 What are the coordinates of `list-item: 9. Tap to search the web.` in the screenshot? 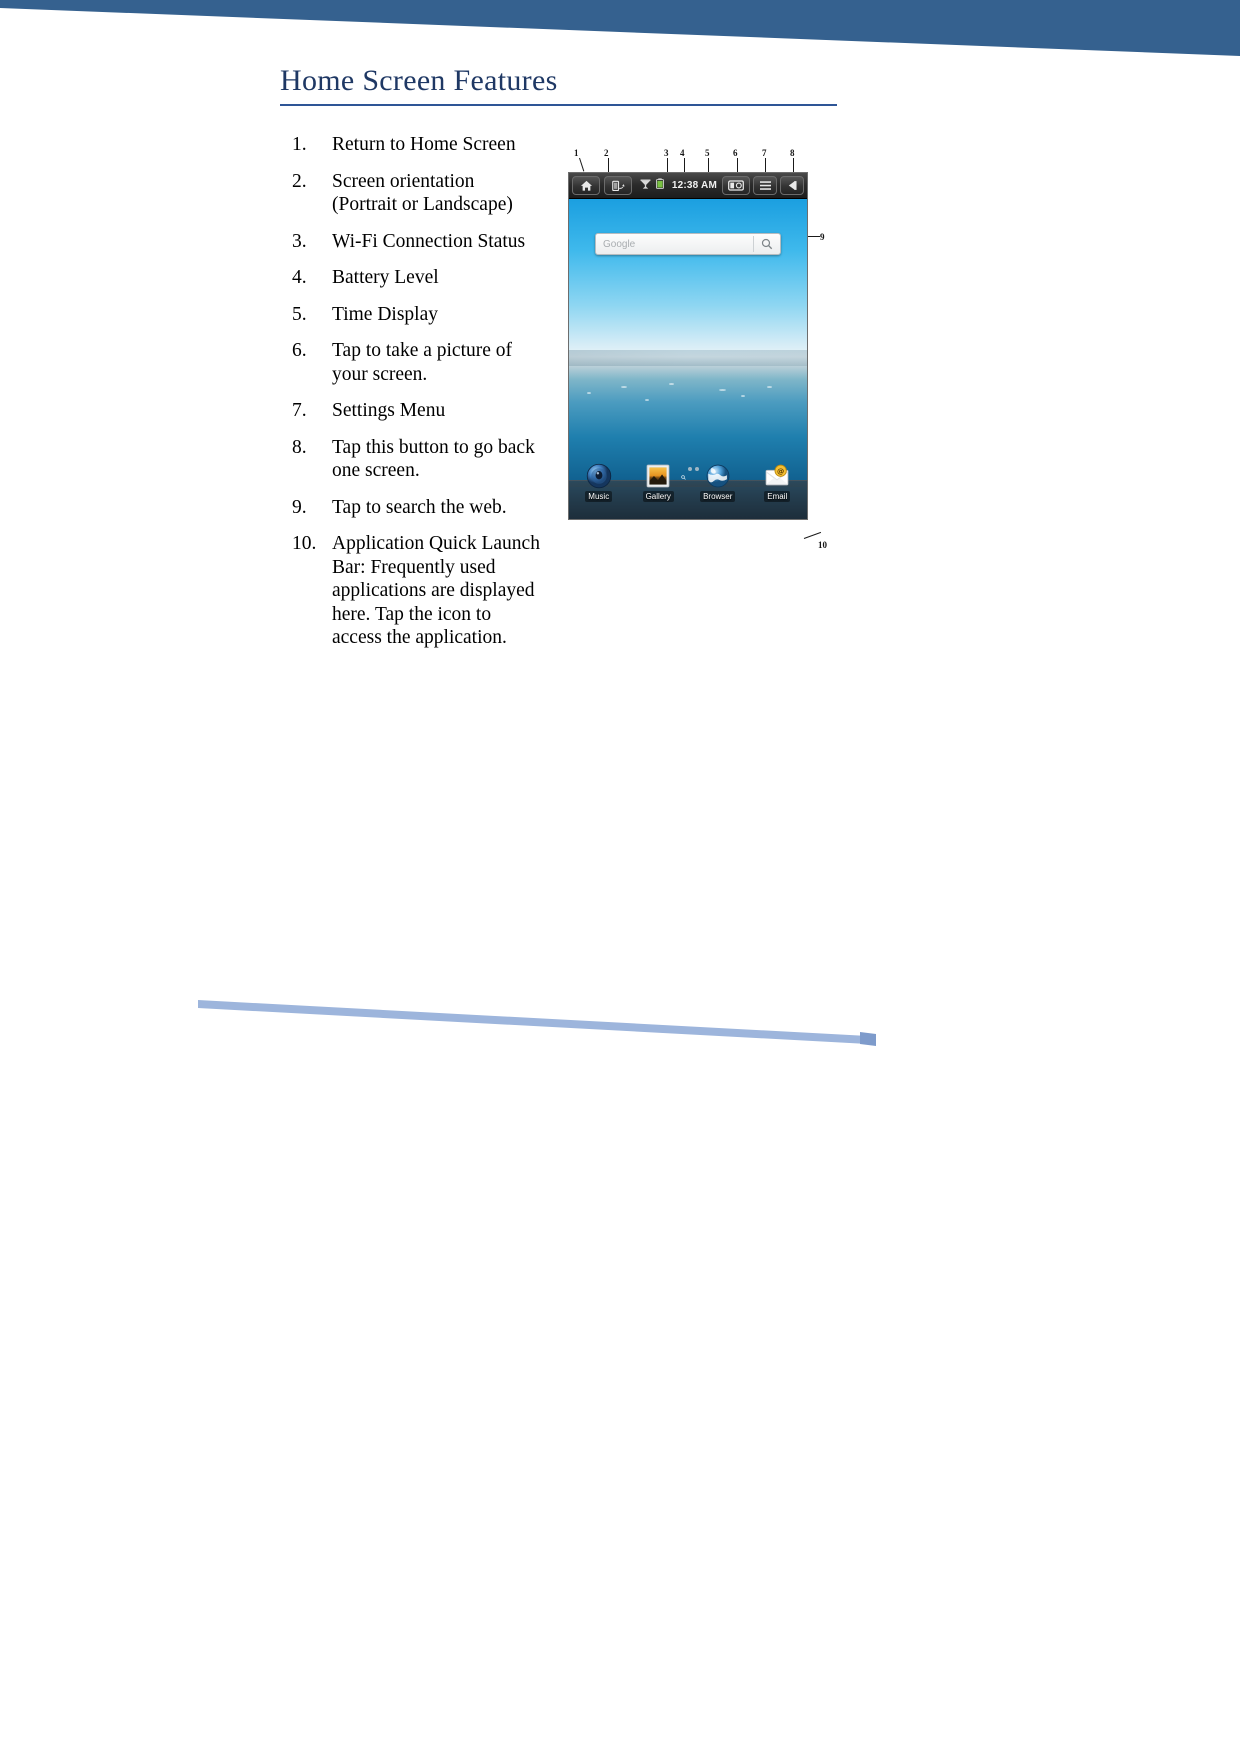 It's located at (417, 508).